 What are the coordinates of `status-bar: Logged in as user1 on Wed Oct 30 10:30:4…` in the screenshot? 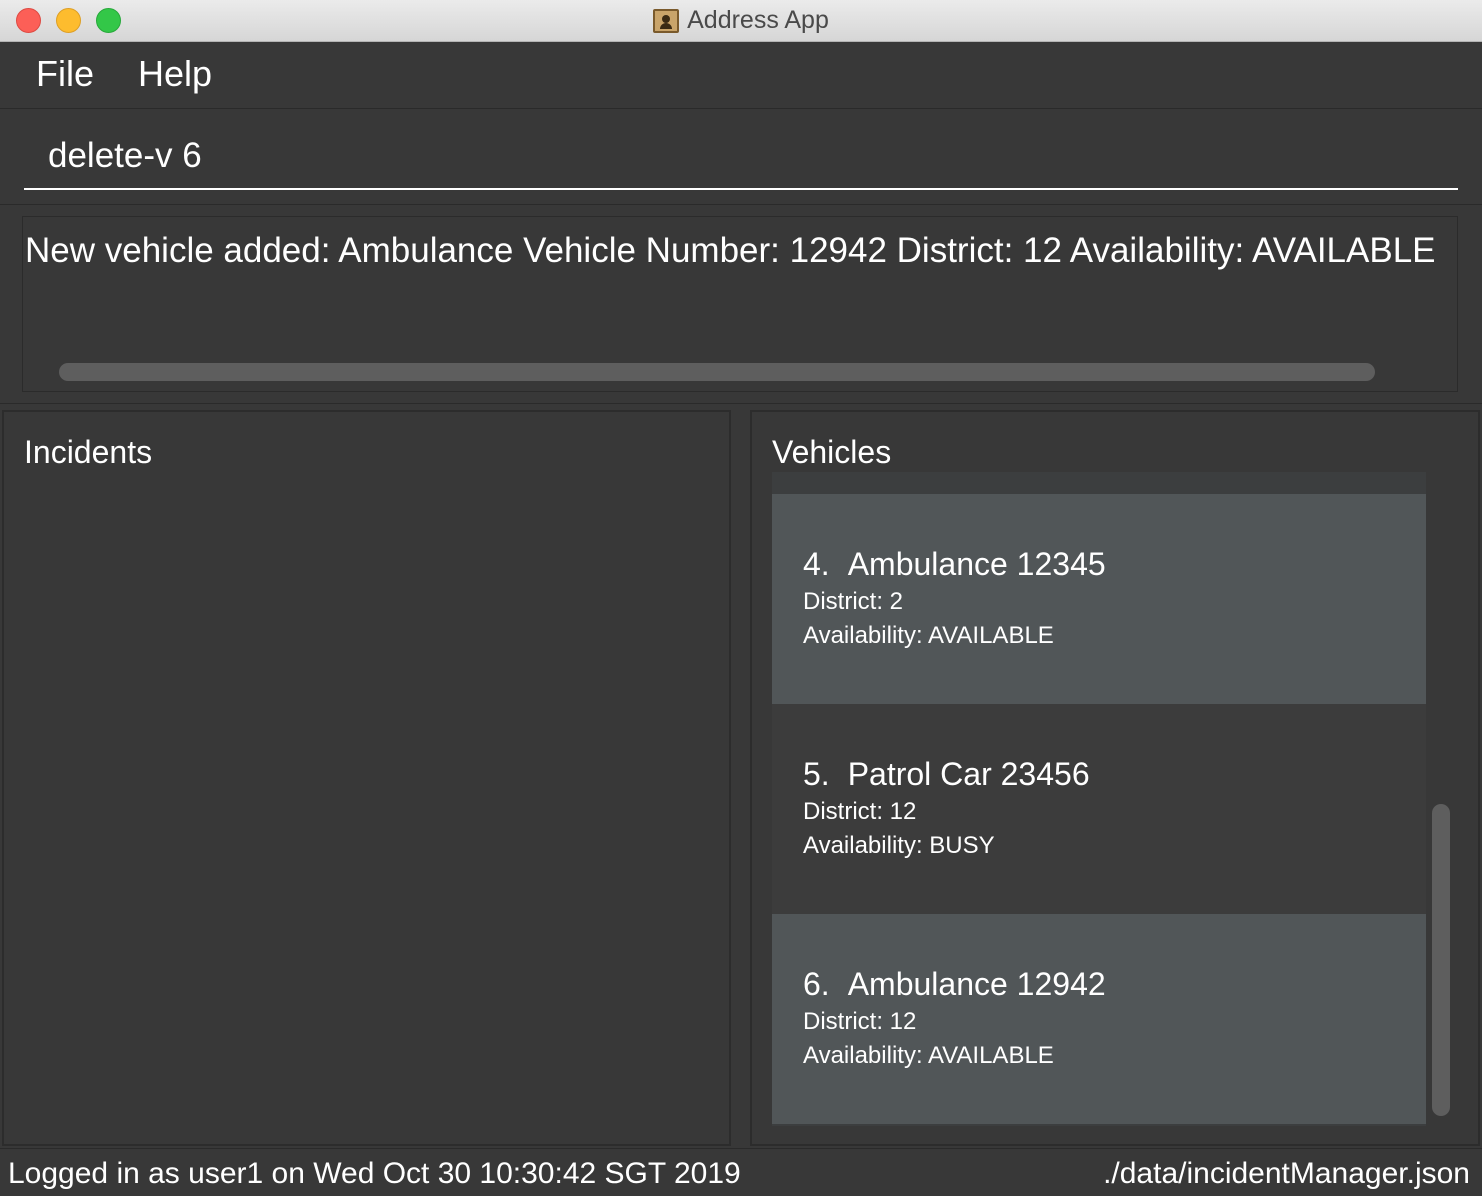 It's located at (741, 1172).